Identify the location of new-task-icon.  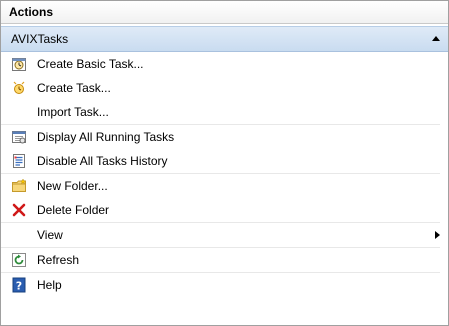
(19, 87).